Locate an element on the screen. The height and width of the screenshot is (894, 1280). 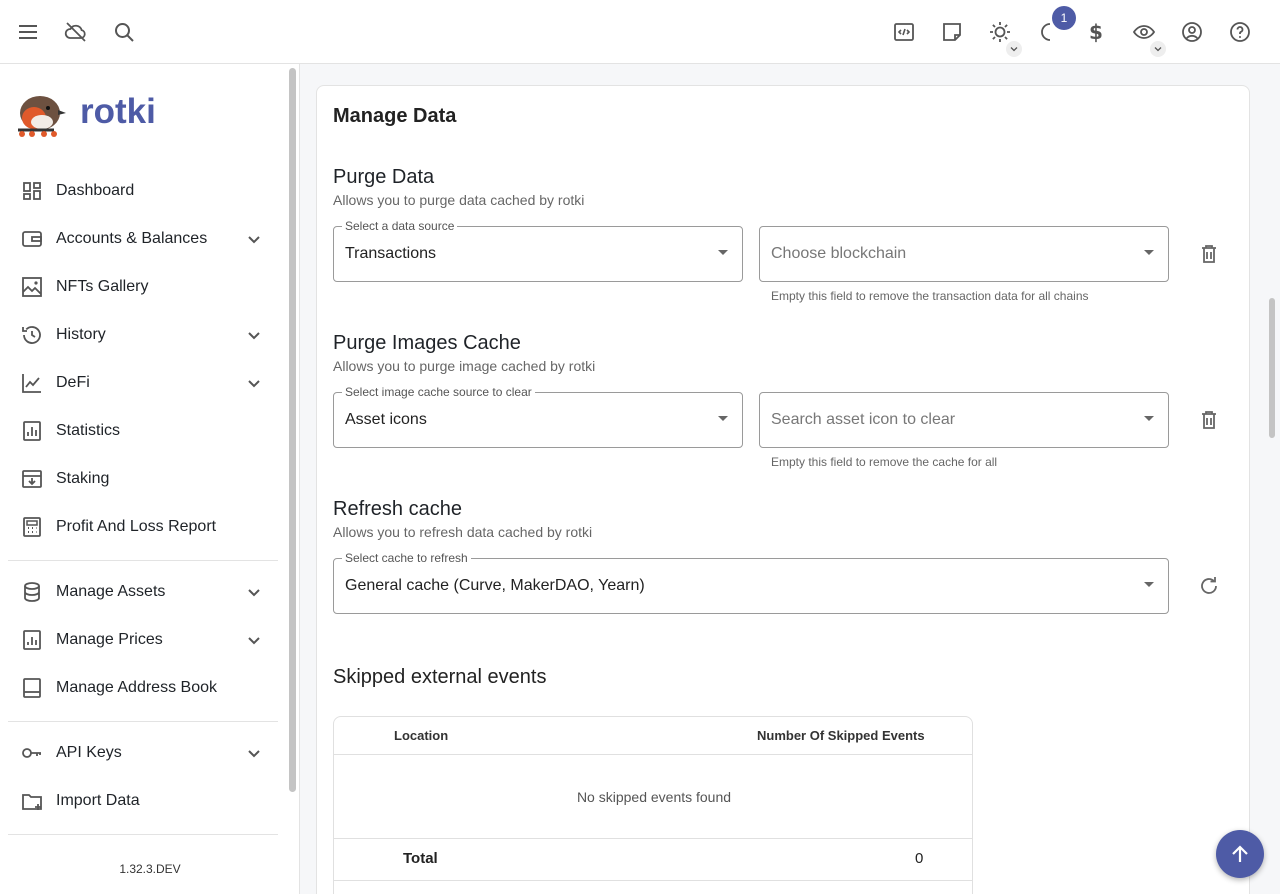
scroll-to-top-button is located at coordinates (1240, 854).